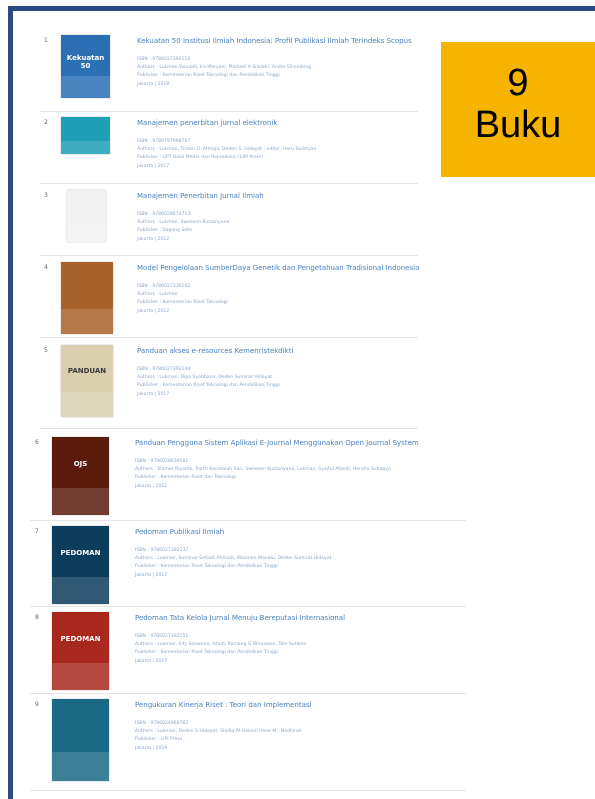  I want to click on book-number: 4, so click(46, 267).